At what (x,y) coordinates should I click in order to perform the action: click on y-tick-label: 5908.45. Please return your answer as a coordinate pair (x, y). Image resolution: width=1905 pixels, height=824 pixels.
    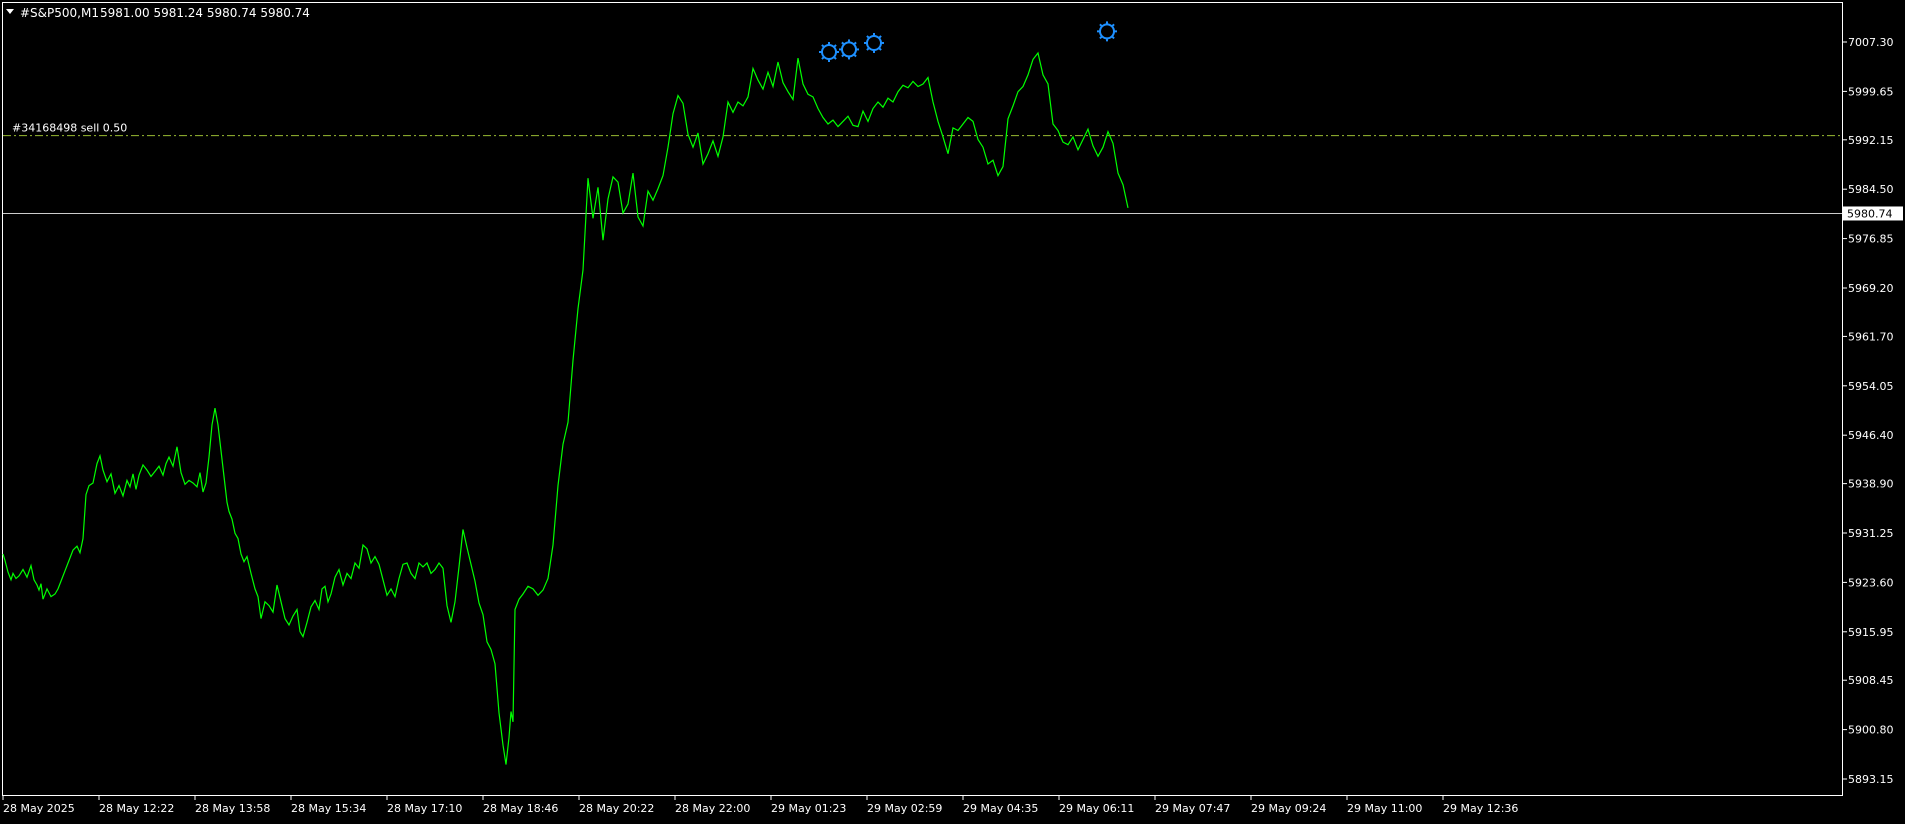
    Looking at the image, I should click on (1871, 680).